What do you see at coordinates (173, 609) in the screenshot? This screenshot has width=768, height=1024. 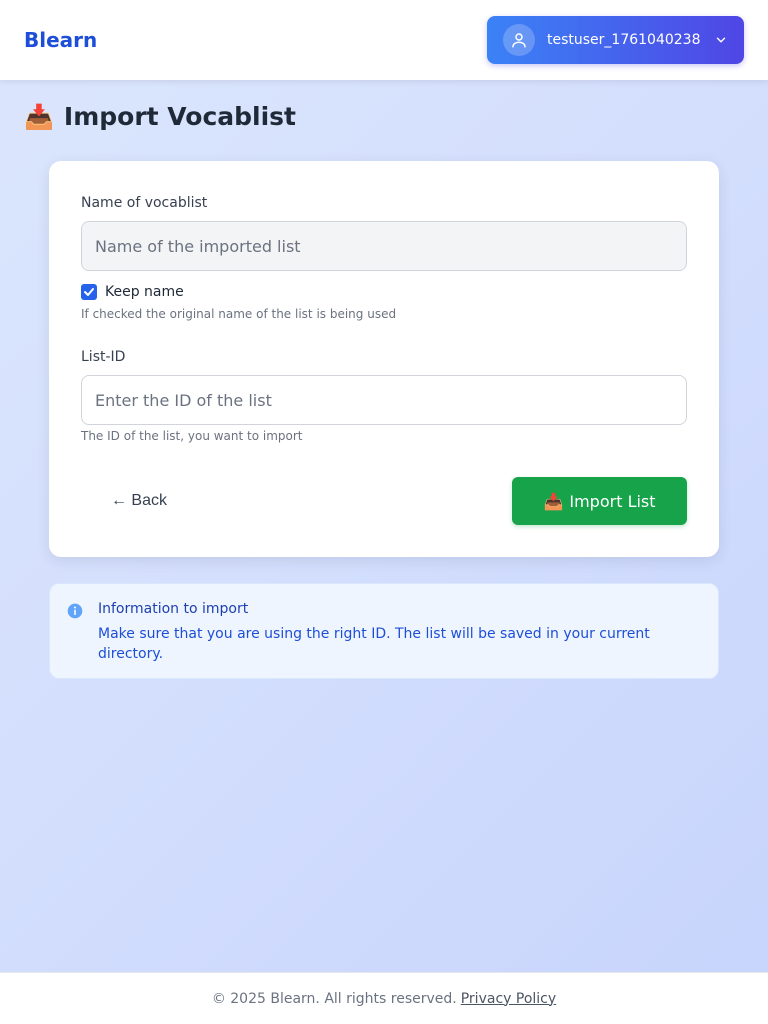 I see `info-title: Information to import` at bounding box center [173, 609].